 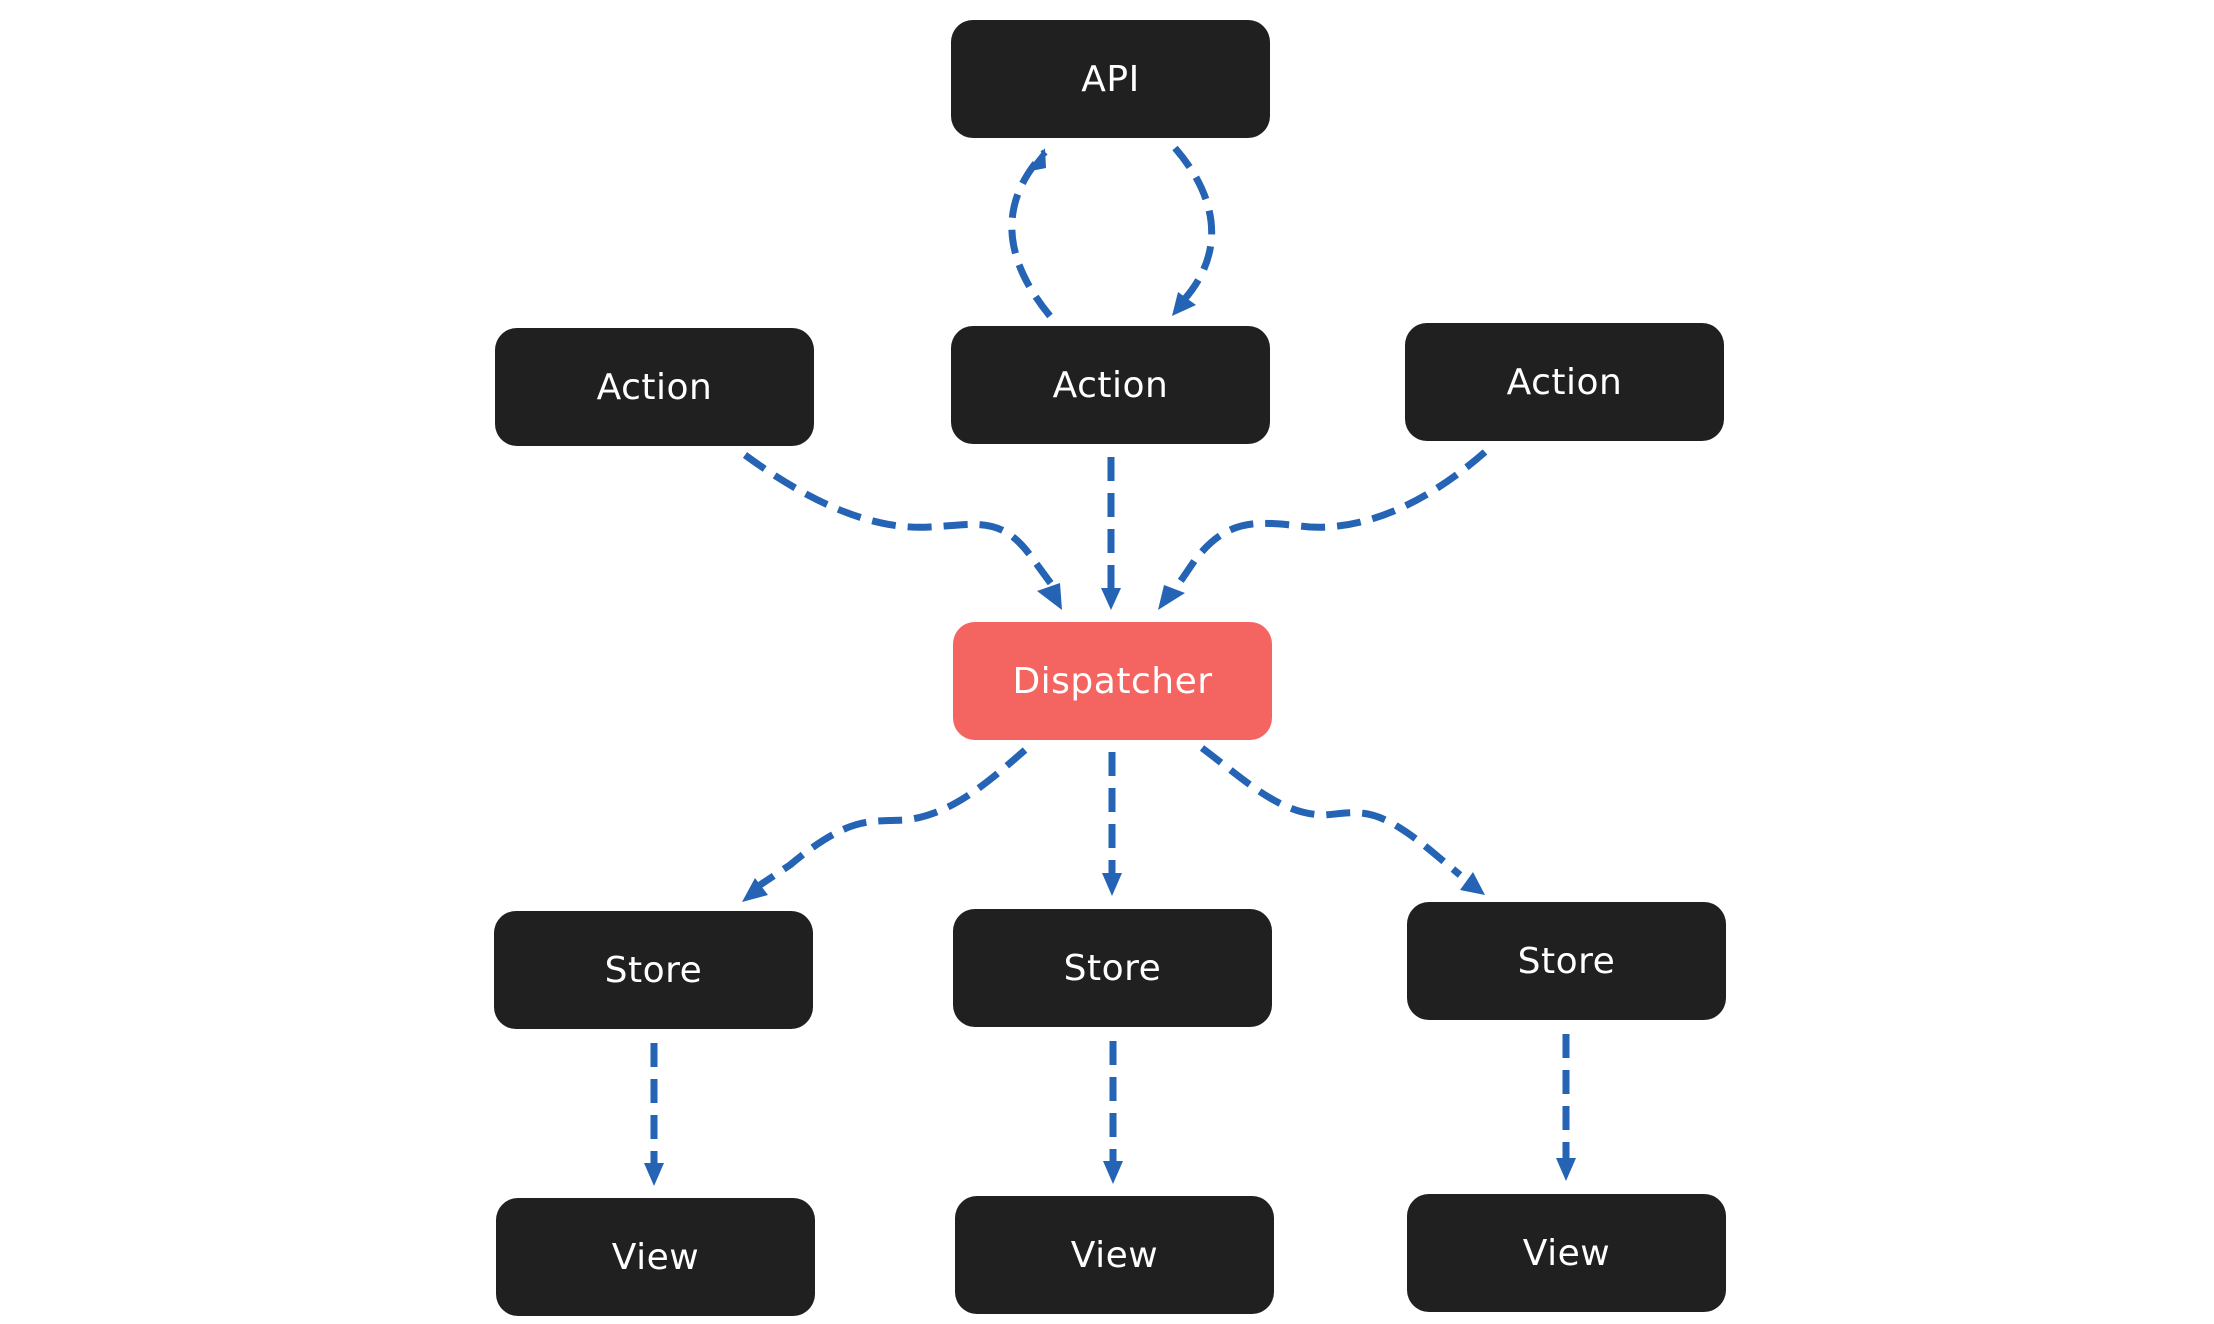 I want to click on node-store-middle: Store, so click(x=1112, y=968).